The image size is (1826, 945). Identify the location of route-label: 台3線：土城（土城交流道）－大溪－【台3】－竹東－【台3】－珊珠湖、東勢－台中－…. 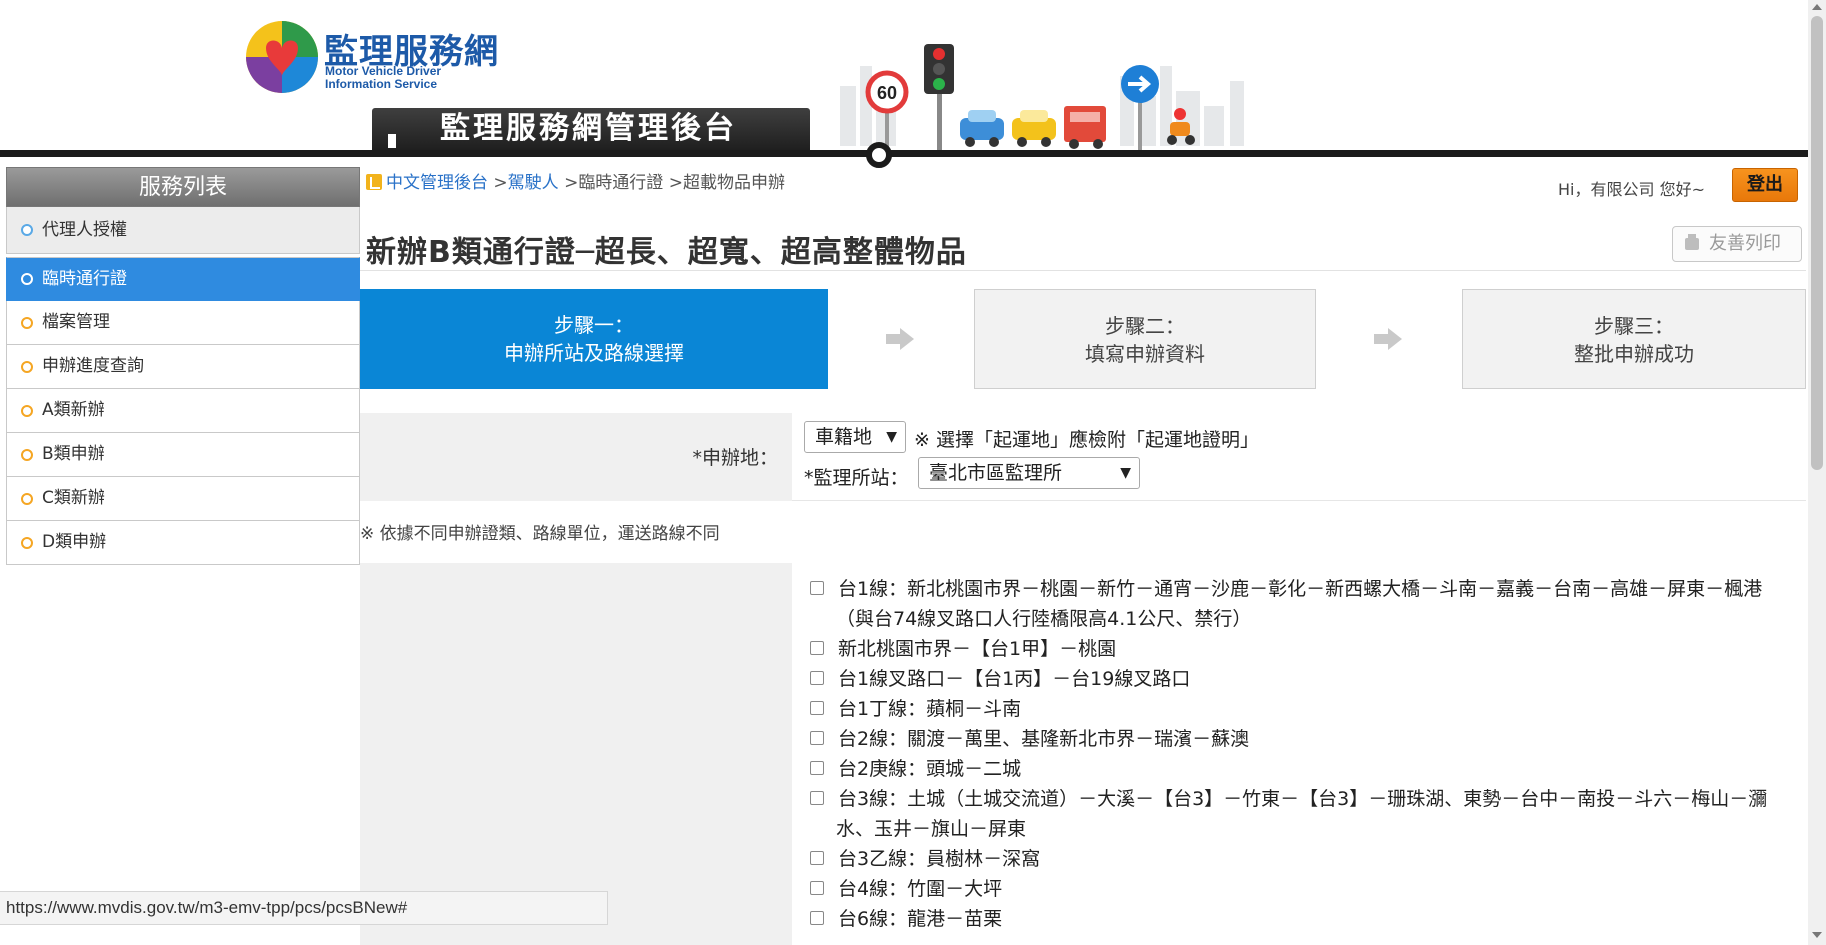
(1302, 814).